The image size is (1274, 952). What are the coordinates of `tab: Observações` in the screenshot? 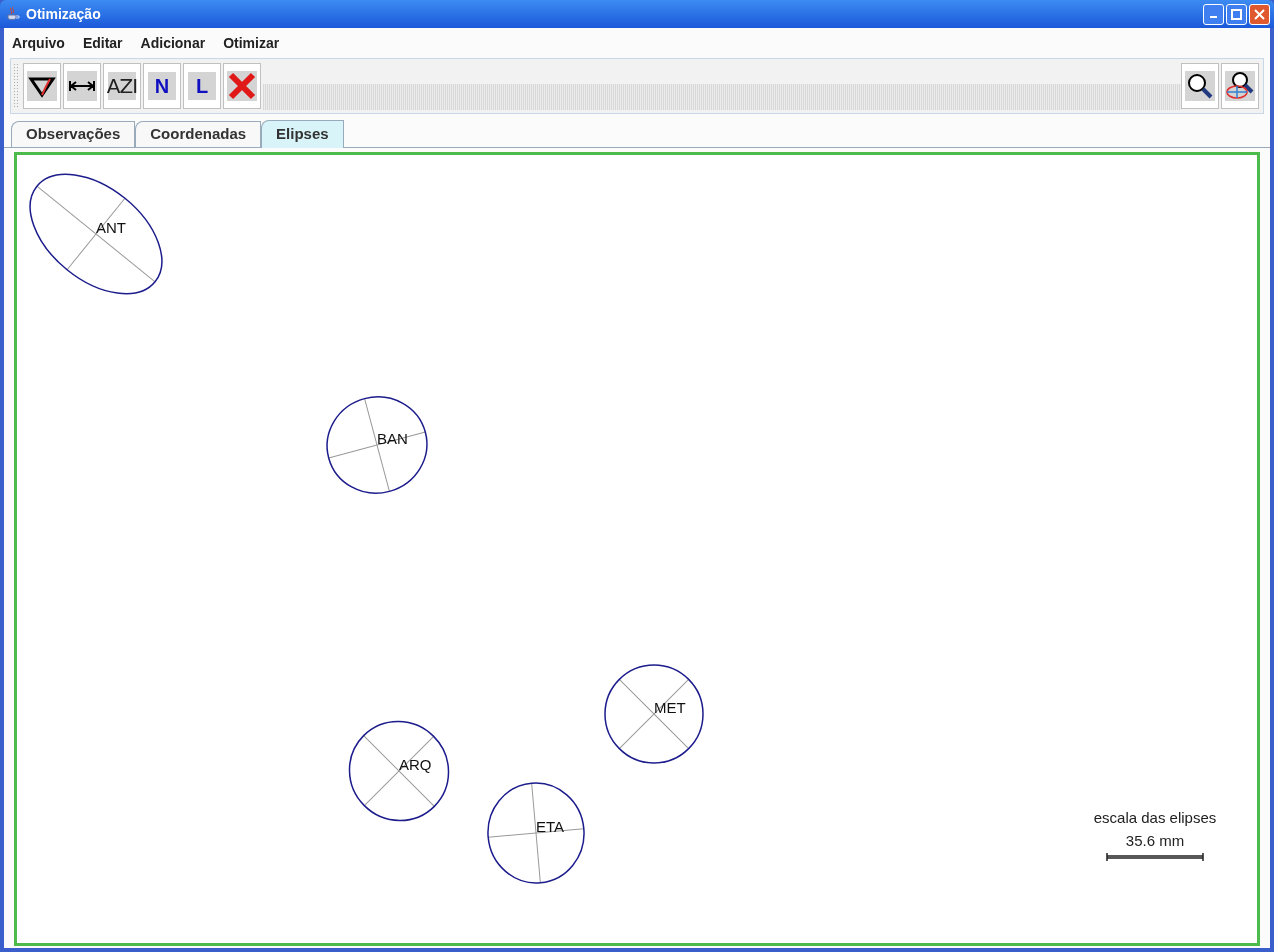 It's located at (73, 134).